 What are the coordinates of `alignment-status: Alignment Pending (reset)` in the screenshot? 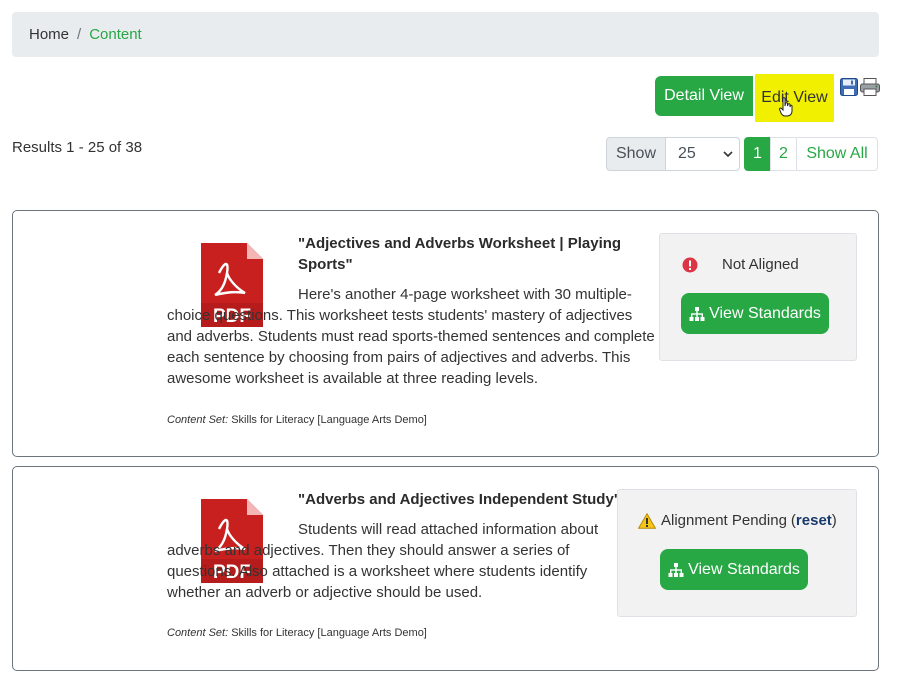 It's located at (737, 520).